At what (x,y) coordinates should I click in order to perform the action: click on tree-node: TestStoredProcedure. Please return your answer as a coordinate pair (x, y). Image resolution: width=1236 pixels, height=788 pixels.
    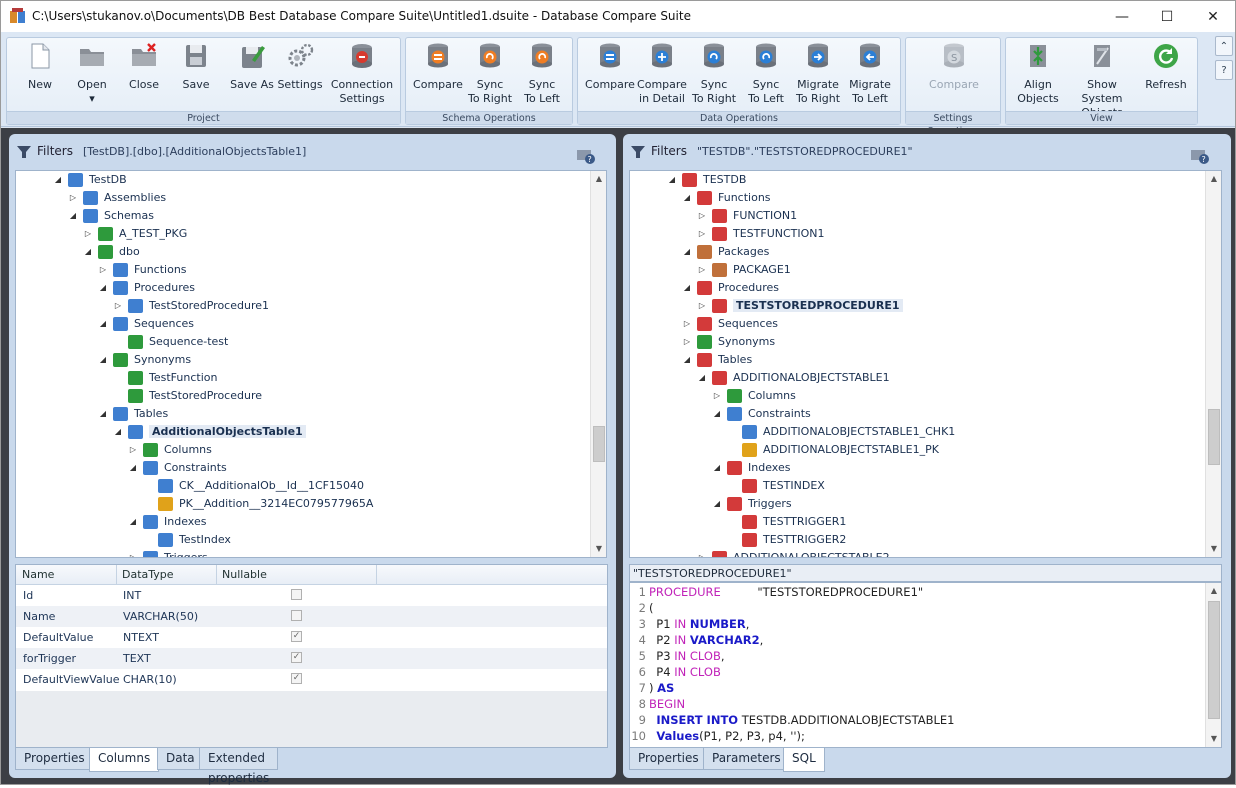
    Looking at the image, I should click on (195, 396).